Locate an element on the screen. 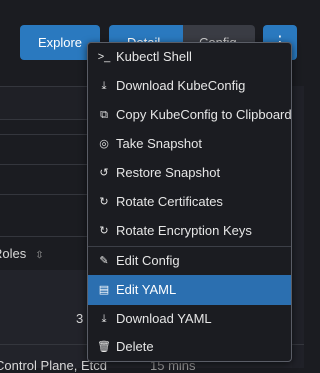 The image size is (320, 373). menu-item-kubectl-shell: >_ Kubectl Shell is located at coordinates (189, 57).